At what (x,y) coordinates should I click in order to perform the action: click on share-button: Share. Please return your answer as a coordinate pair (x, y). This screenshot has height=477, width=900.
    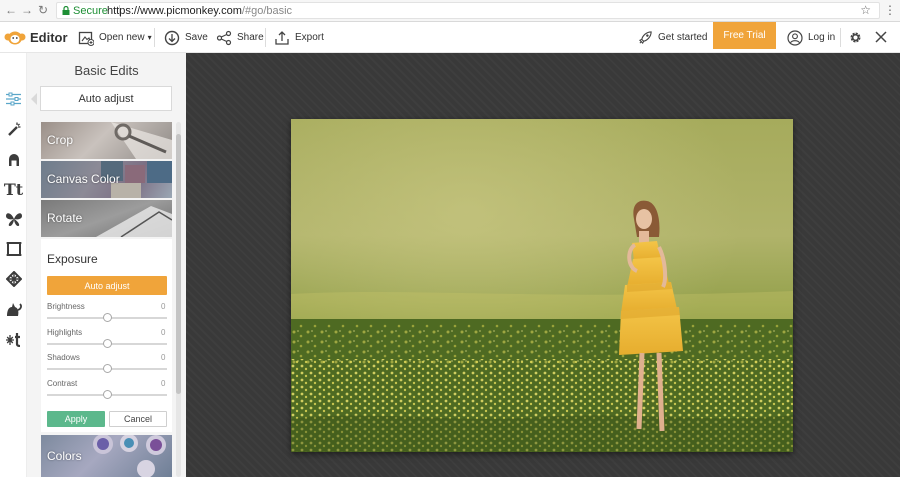
    Looking at the image, I should click on (240, 37).